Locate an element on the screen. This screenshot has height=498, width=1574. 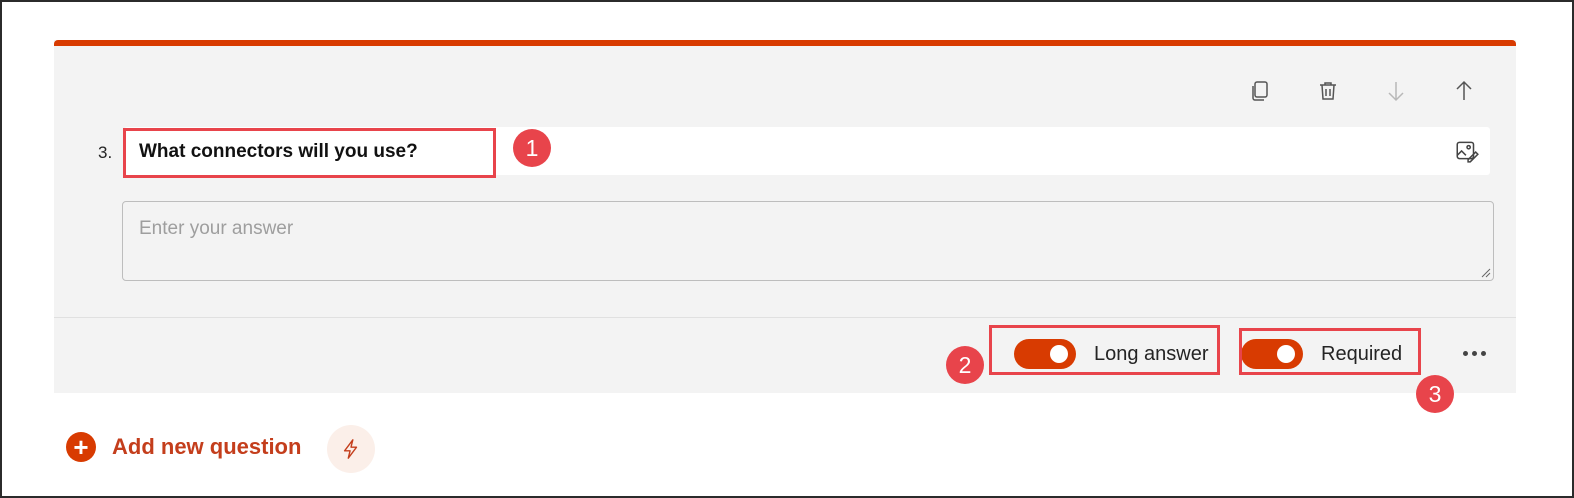
arrow-down-icon is located at coordinates (1396, 92).